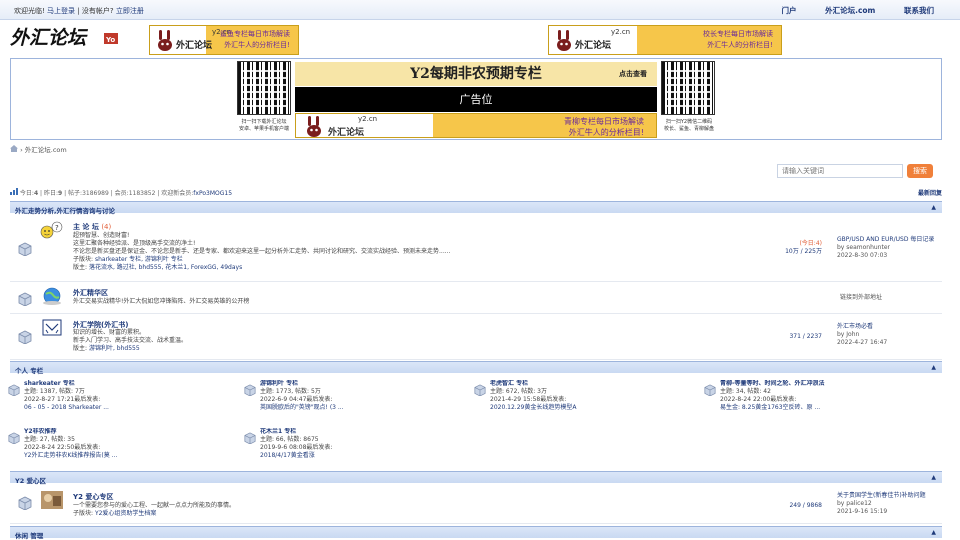 This screenshot has height=540, width=960. What do you see at coordinates (134, 243) in the screenshot?
I see `forum-desc-line2: 这里汇聚各种经验派、是顶级高手交流的净土!` at bounding box center [134, 243].